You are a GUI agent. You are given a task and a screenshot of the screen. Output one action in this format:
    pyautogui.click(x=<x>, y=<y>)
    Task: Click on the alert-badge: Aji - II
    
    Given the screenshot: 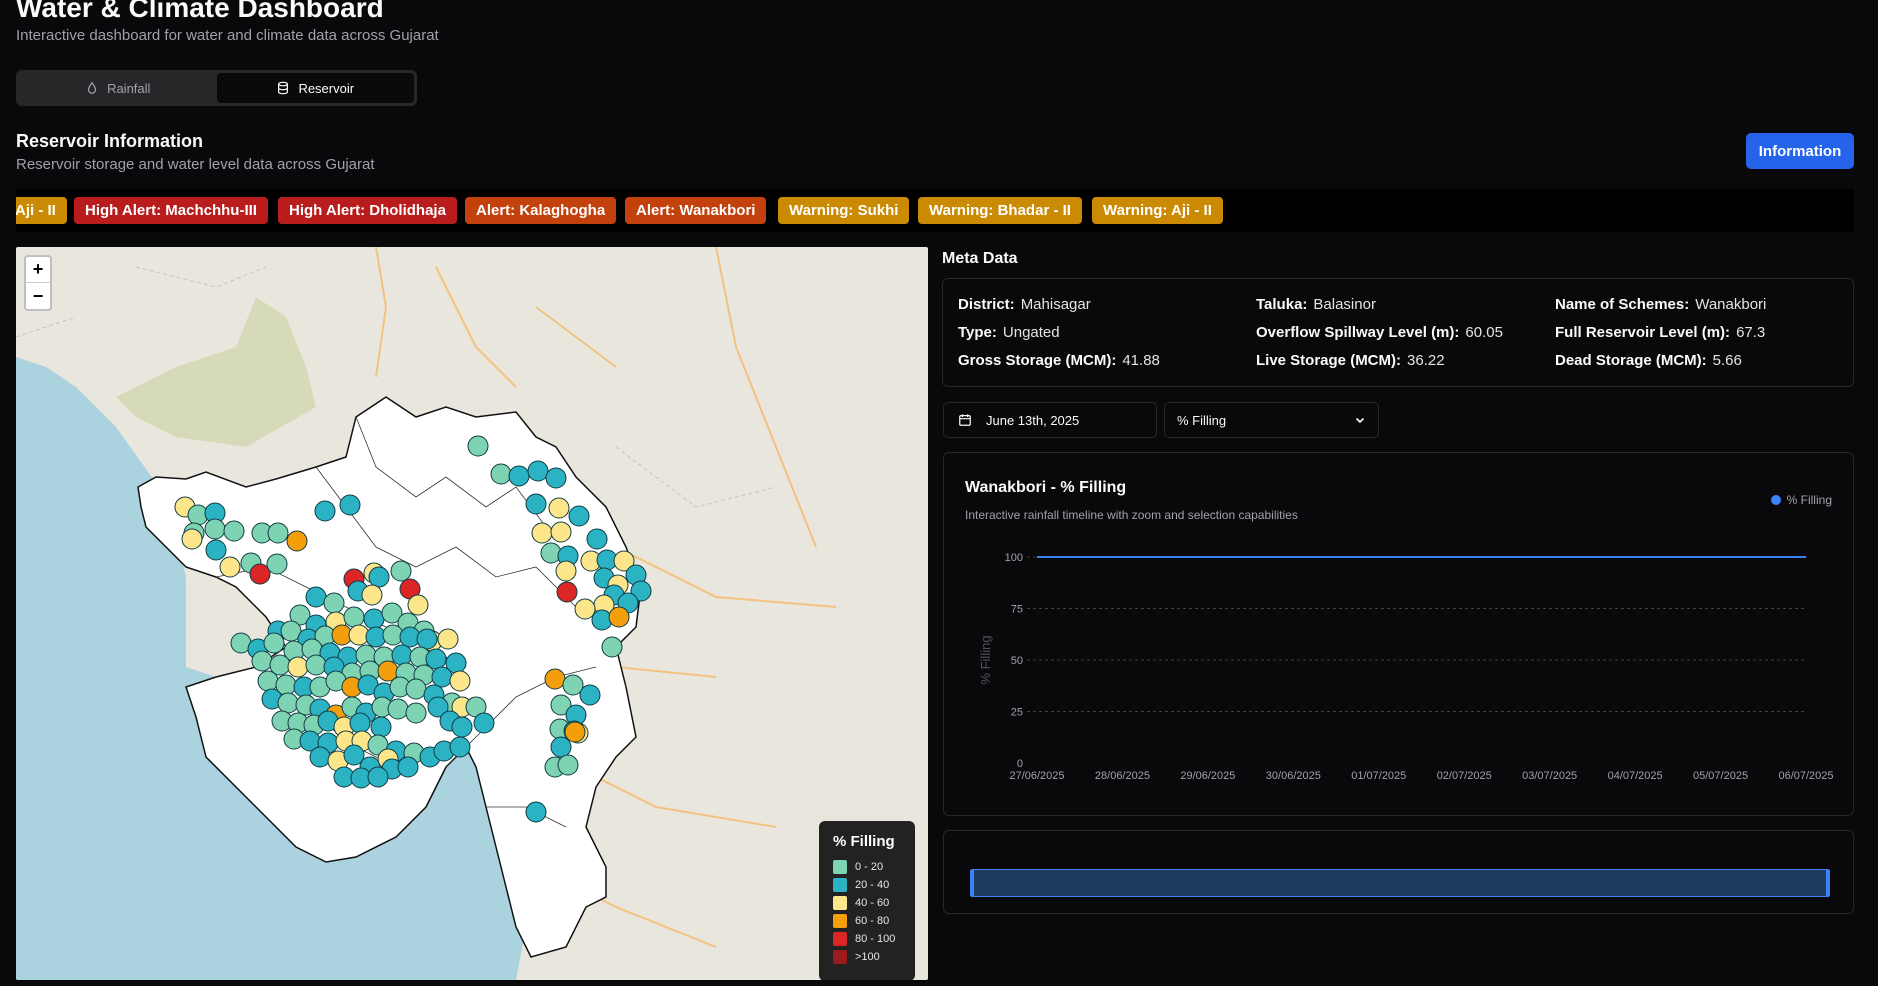 What is the action you would take?
    pyautogui.click(x=41, y=210)
    